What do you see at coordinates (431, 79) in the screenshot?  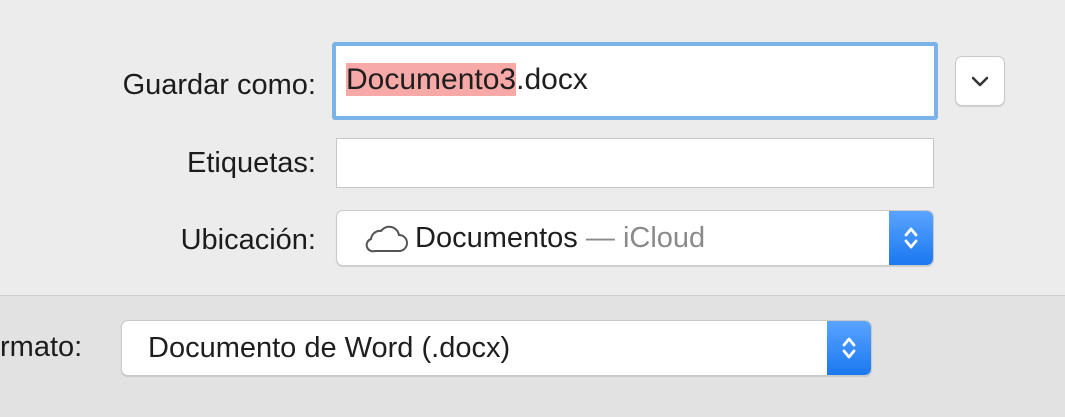 I see `filename-selected-text: Documento3` at bounding box center [431, 79].